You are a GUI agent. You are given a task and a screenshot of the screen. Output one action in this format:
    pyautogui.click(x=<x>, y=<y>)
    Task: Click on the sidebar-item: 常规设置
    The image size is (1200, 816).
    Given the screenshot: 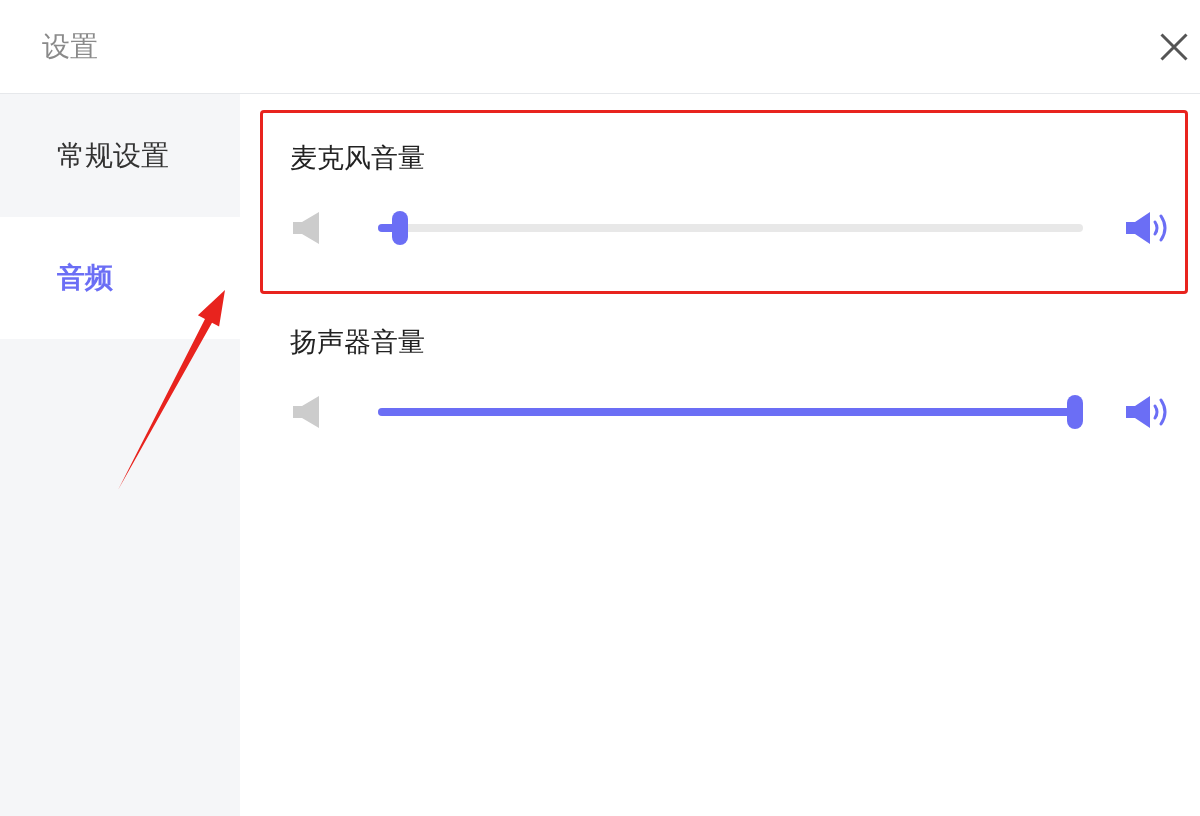 What is the action you would take?
    pyautogui.click(x=120, y=156)
    